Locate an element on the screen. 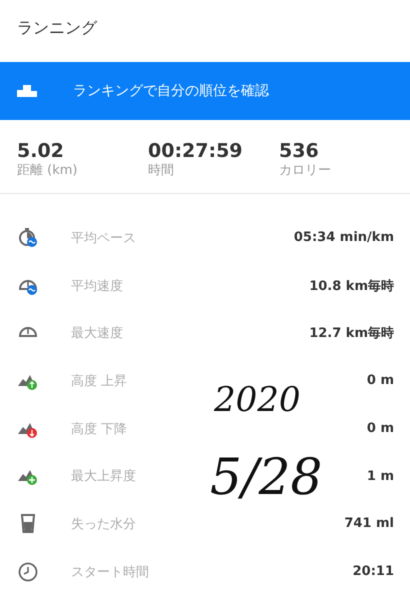 The image size is (410, 595). summary-label: カロリー is located at coordinates (305, 171).